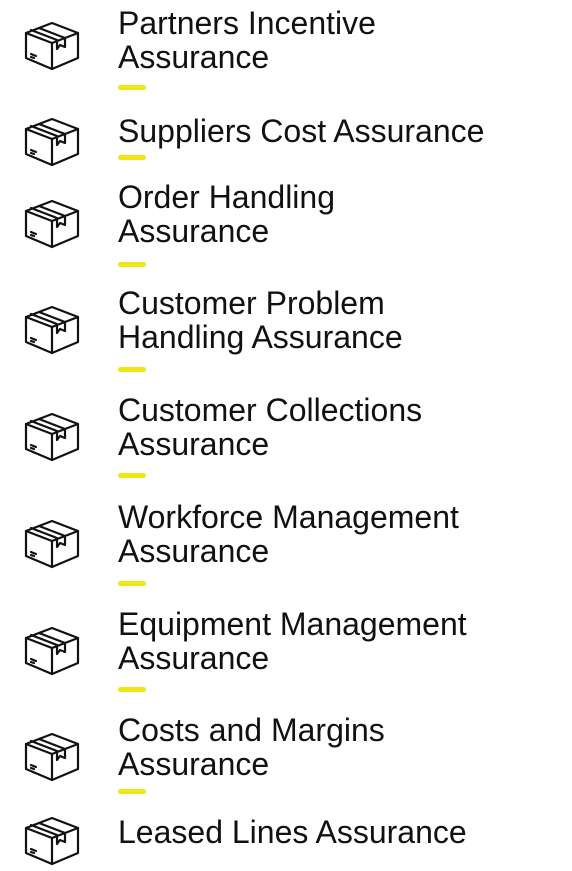 This screenshot has width=572, height=871. What do you see at coordinates (270, 427) in the screenshot?
I see `item-label: Customer Collections Assurance` at bounding box center [270, 427].